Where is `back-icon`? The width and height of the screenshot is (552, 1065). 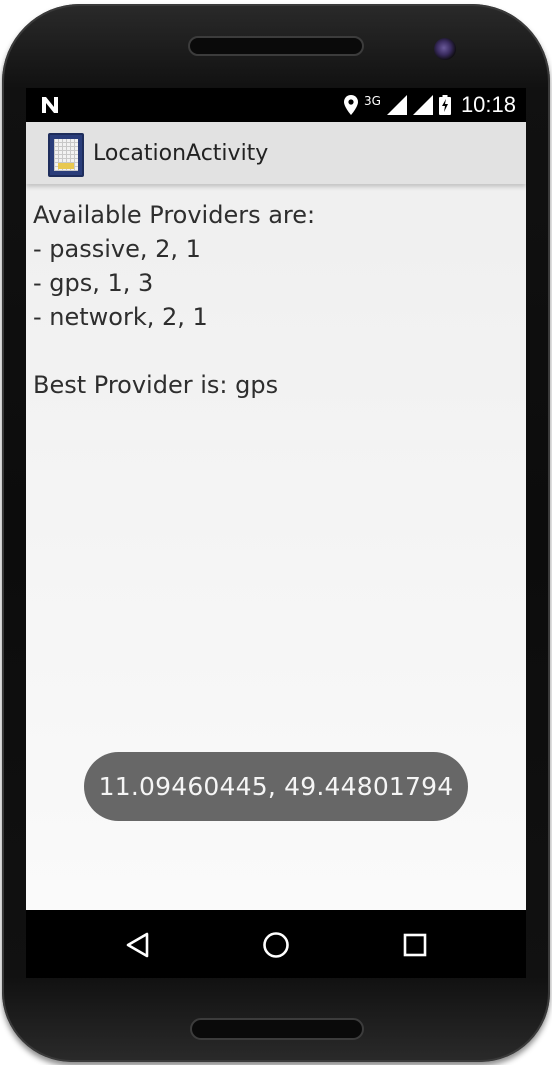 back-icon is located at coordinates (138, 945).